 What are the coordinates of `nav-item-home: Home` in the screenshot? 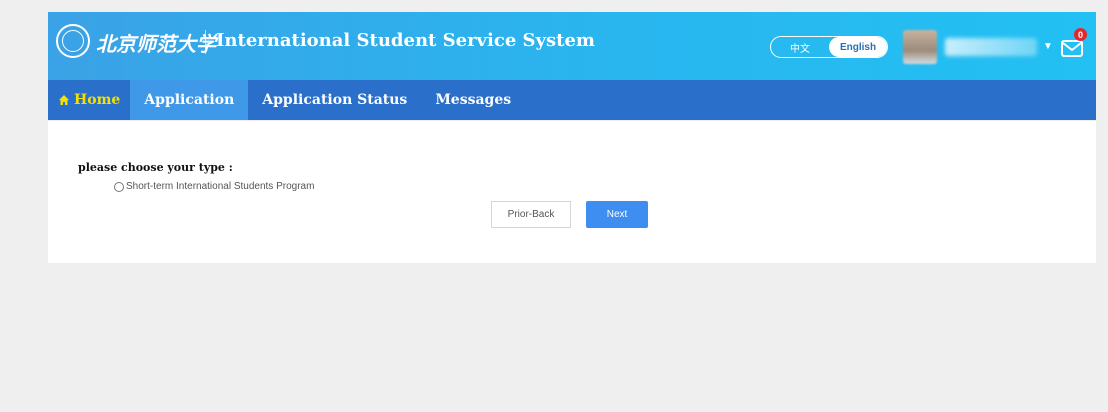 It's located at (89, 100).